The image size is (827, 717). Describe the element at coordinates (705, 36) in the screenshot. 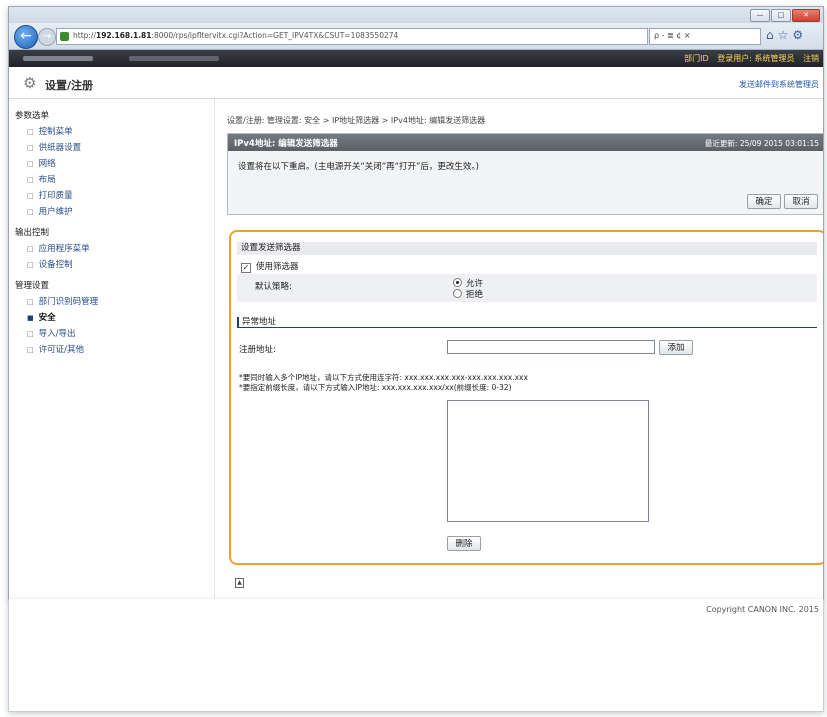

I see `search-box: ρ - ≣ ¢ ×` at that location.